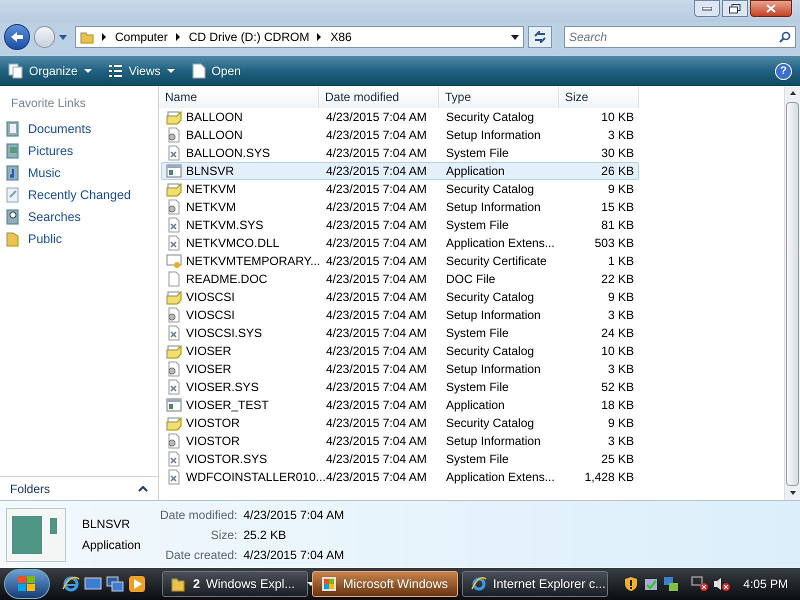  Describe the element at coordinates (79, 129) in the screenshot. I see `sidebar-link: Documents` at that location.